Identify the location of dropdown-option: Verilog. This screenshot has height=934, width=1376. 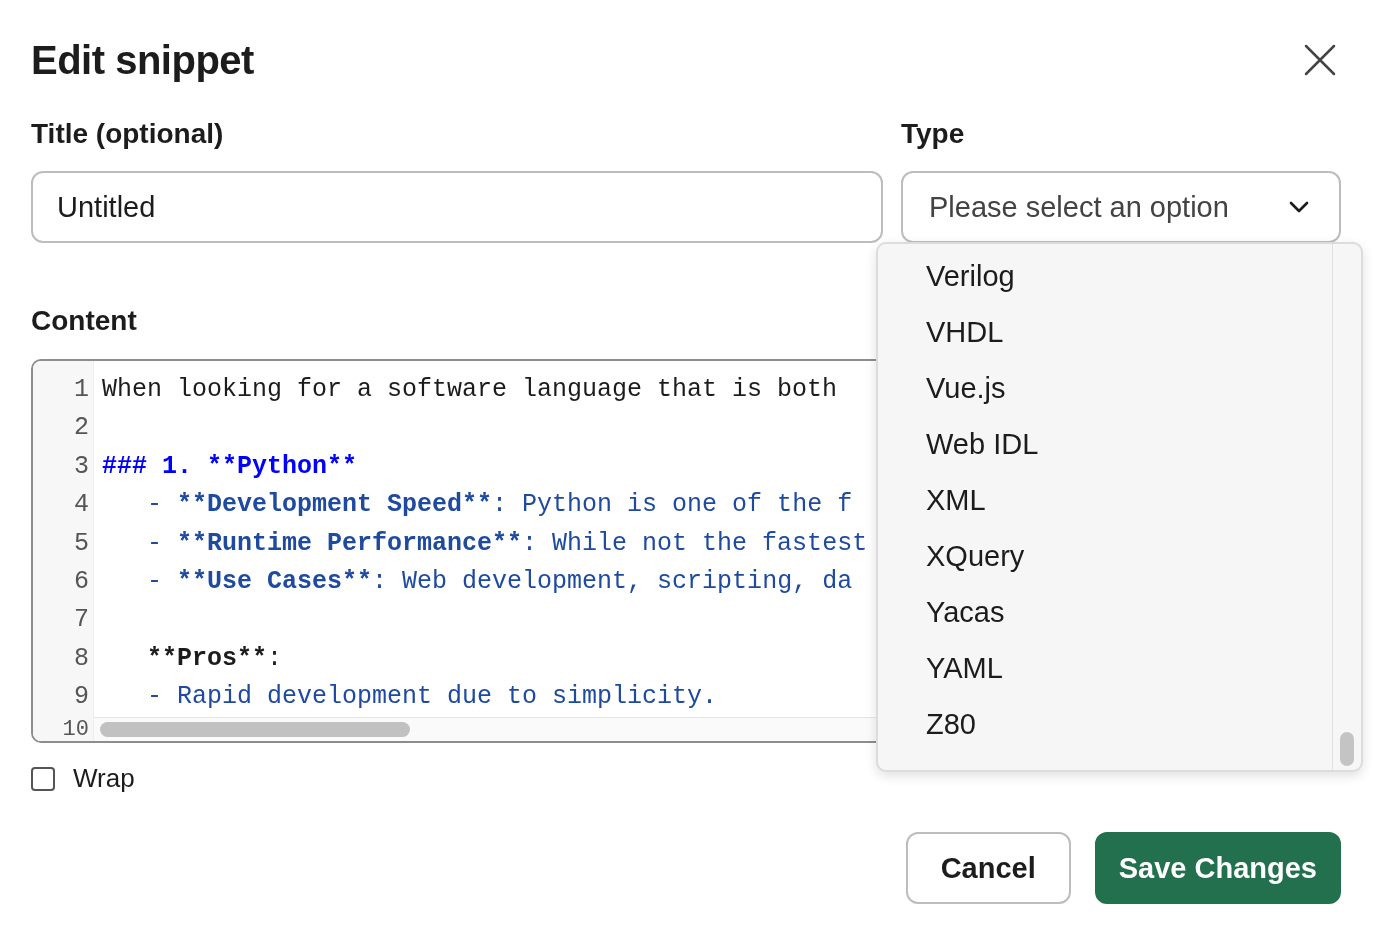
(1105, 276).